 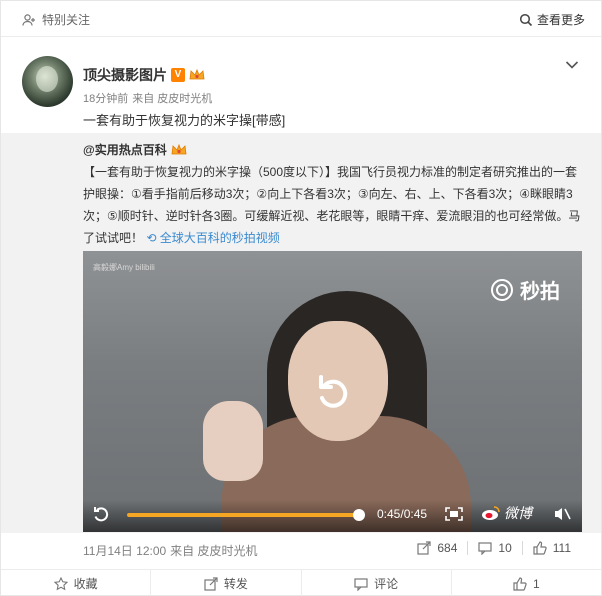 I want to click on video-brand-text: 秒拍, so click(x=540, y=292).